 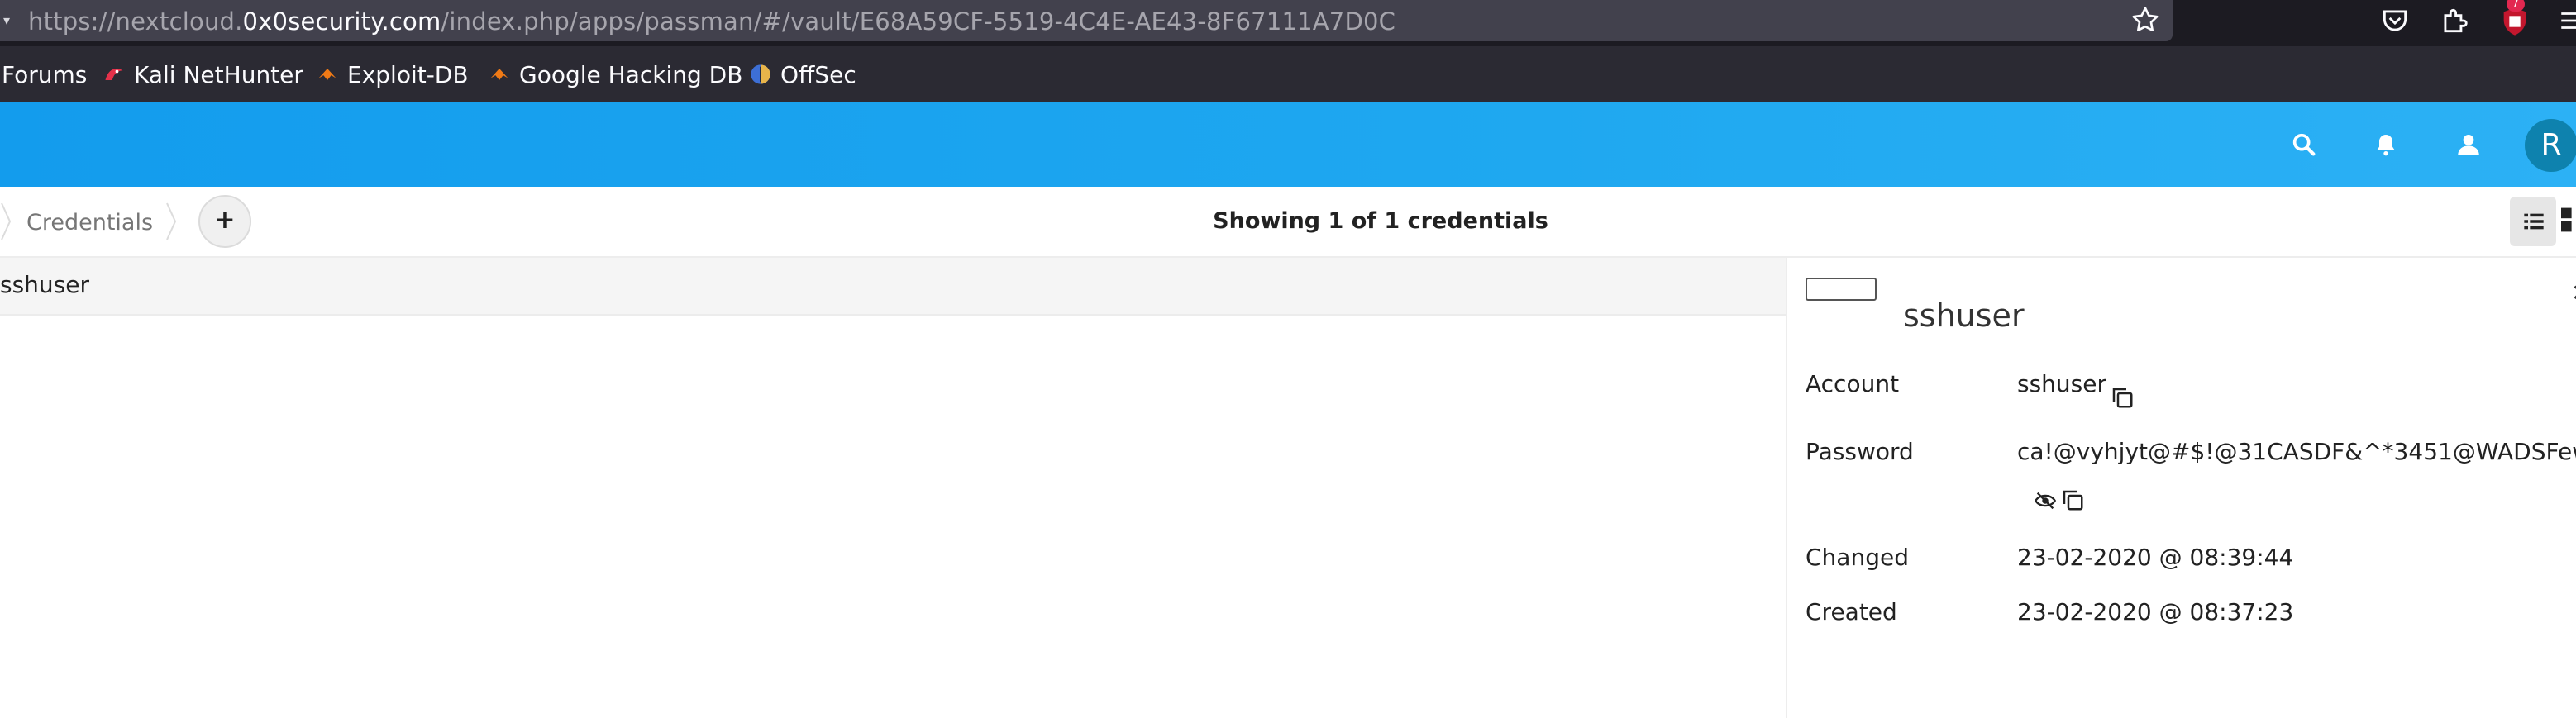 I want to click on detail-title: sshuser, so click(x=1964, y=315).